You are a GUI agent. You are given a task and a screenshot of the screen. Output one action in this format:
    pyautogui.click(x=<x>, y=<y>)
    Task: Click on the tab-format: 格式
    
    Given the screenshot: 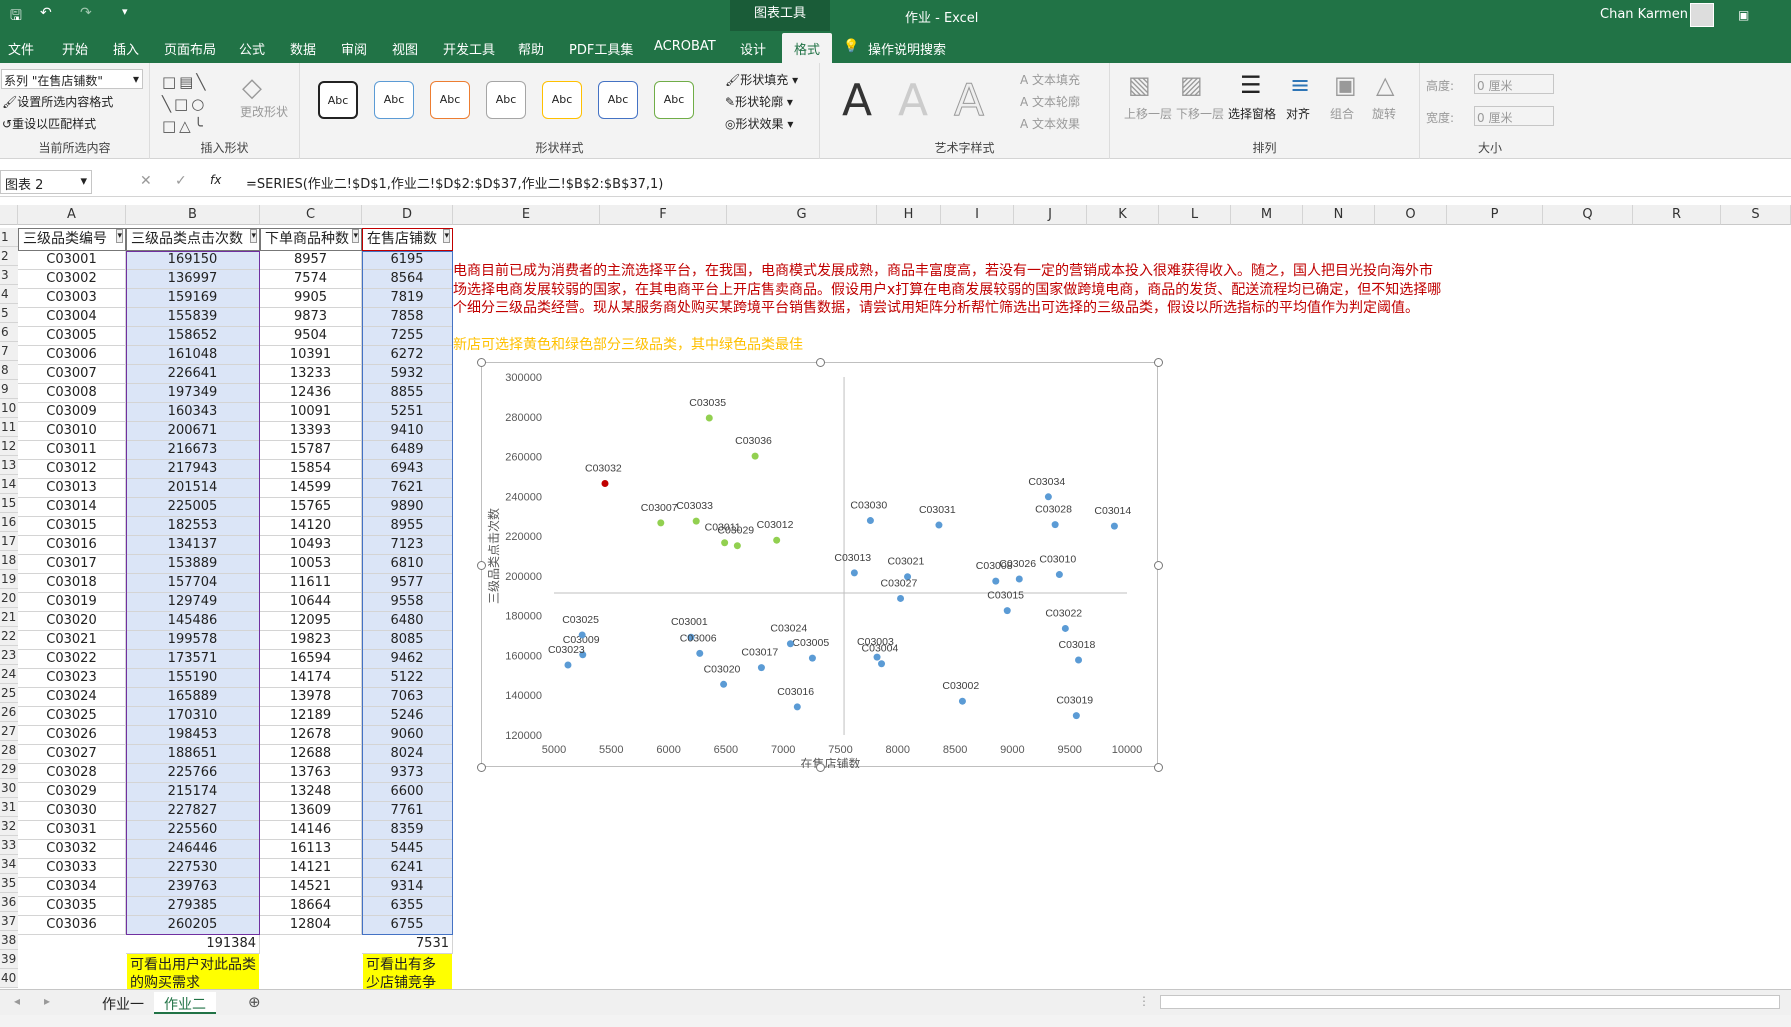 What is the action you would take?
    pyautogui.click(x=807, y=48)
    